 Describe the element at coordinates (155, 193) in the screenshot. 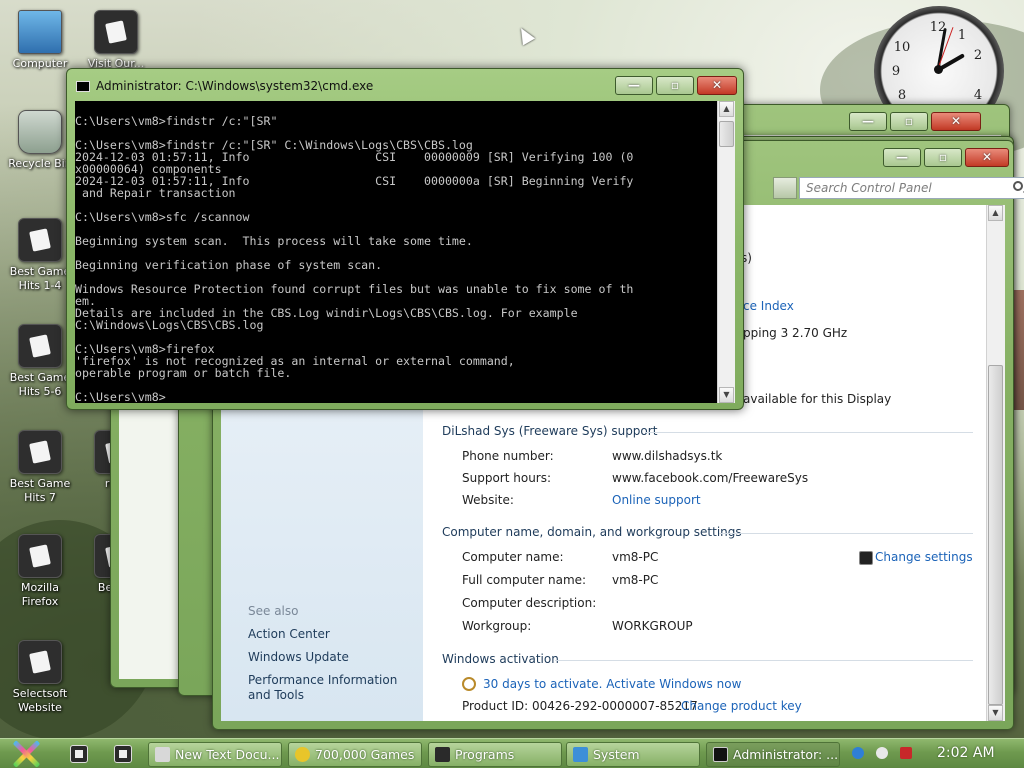

I see `console-line: and Repair transaction` at that location.